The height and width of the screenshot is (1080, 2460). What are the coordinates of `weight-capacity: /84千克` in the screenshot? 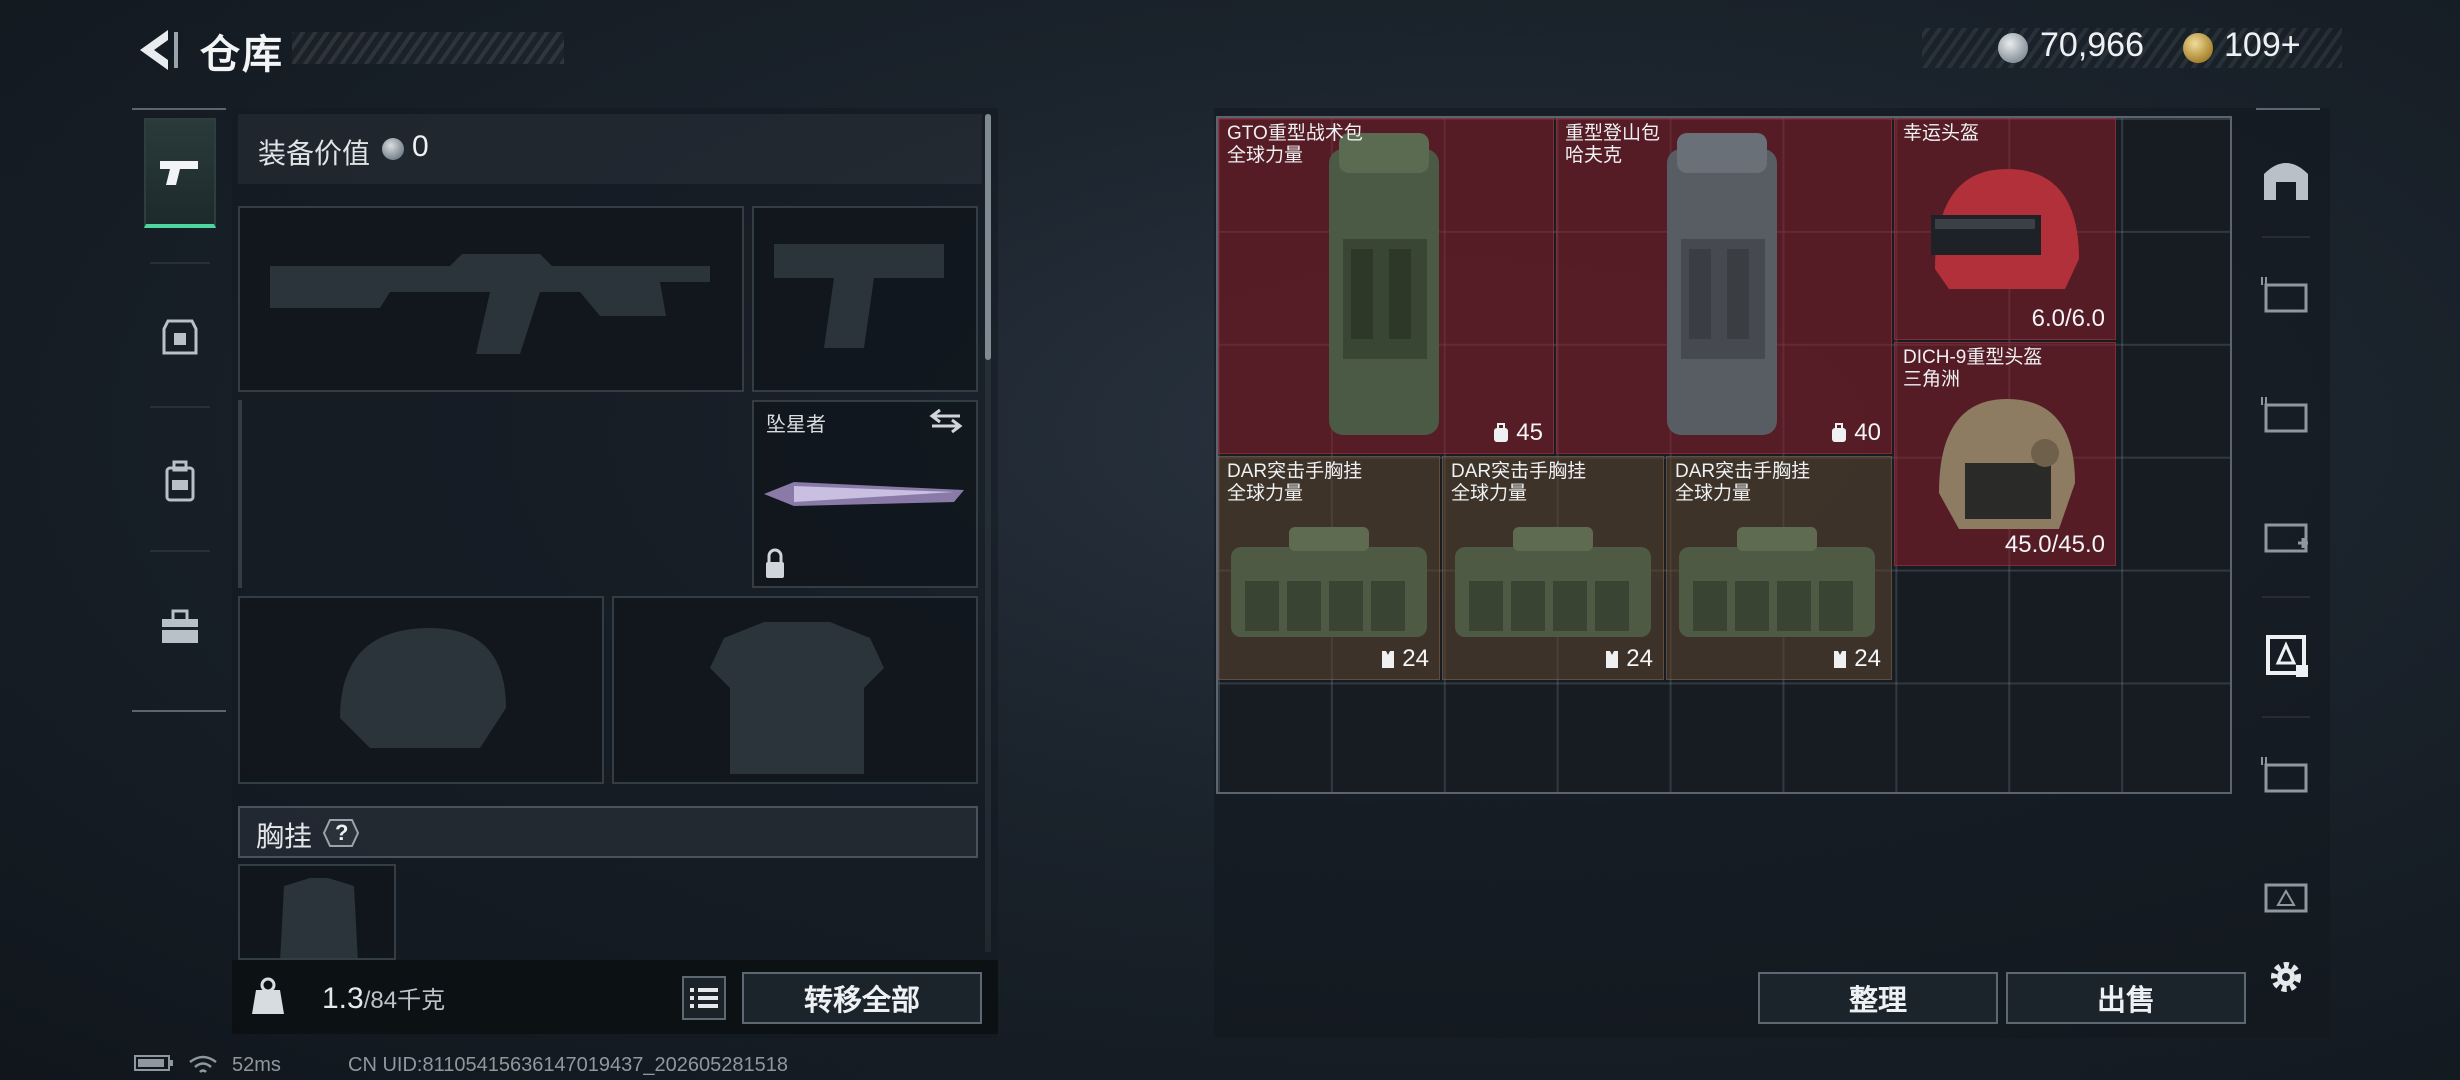 It's located at (404, 1000).